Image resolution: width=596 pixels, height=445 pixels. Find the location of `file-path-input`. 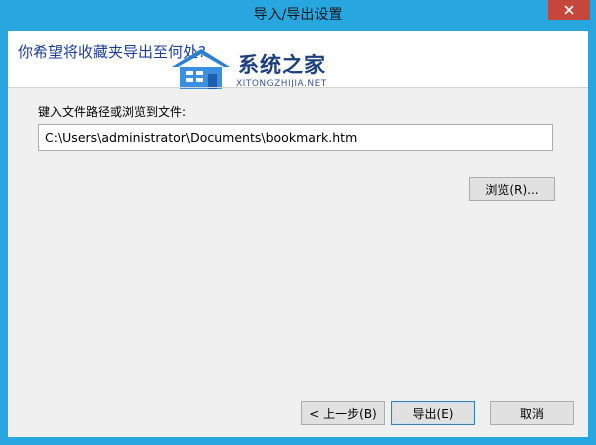

file-path-input is located at coordinates (295, 137).